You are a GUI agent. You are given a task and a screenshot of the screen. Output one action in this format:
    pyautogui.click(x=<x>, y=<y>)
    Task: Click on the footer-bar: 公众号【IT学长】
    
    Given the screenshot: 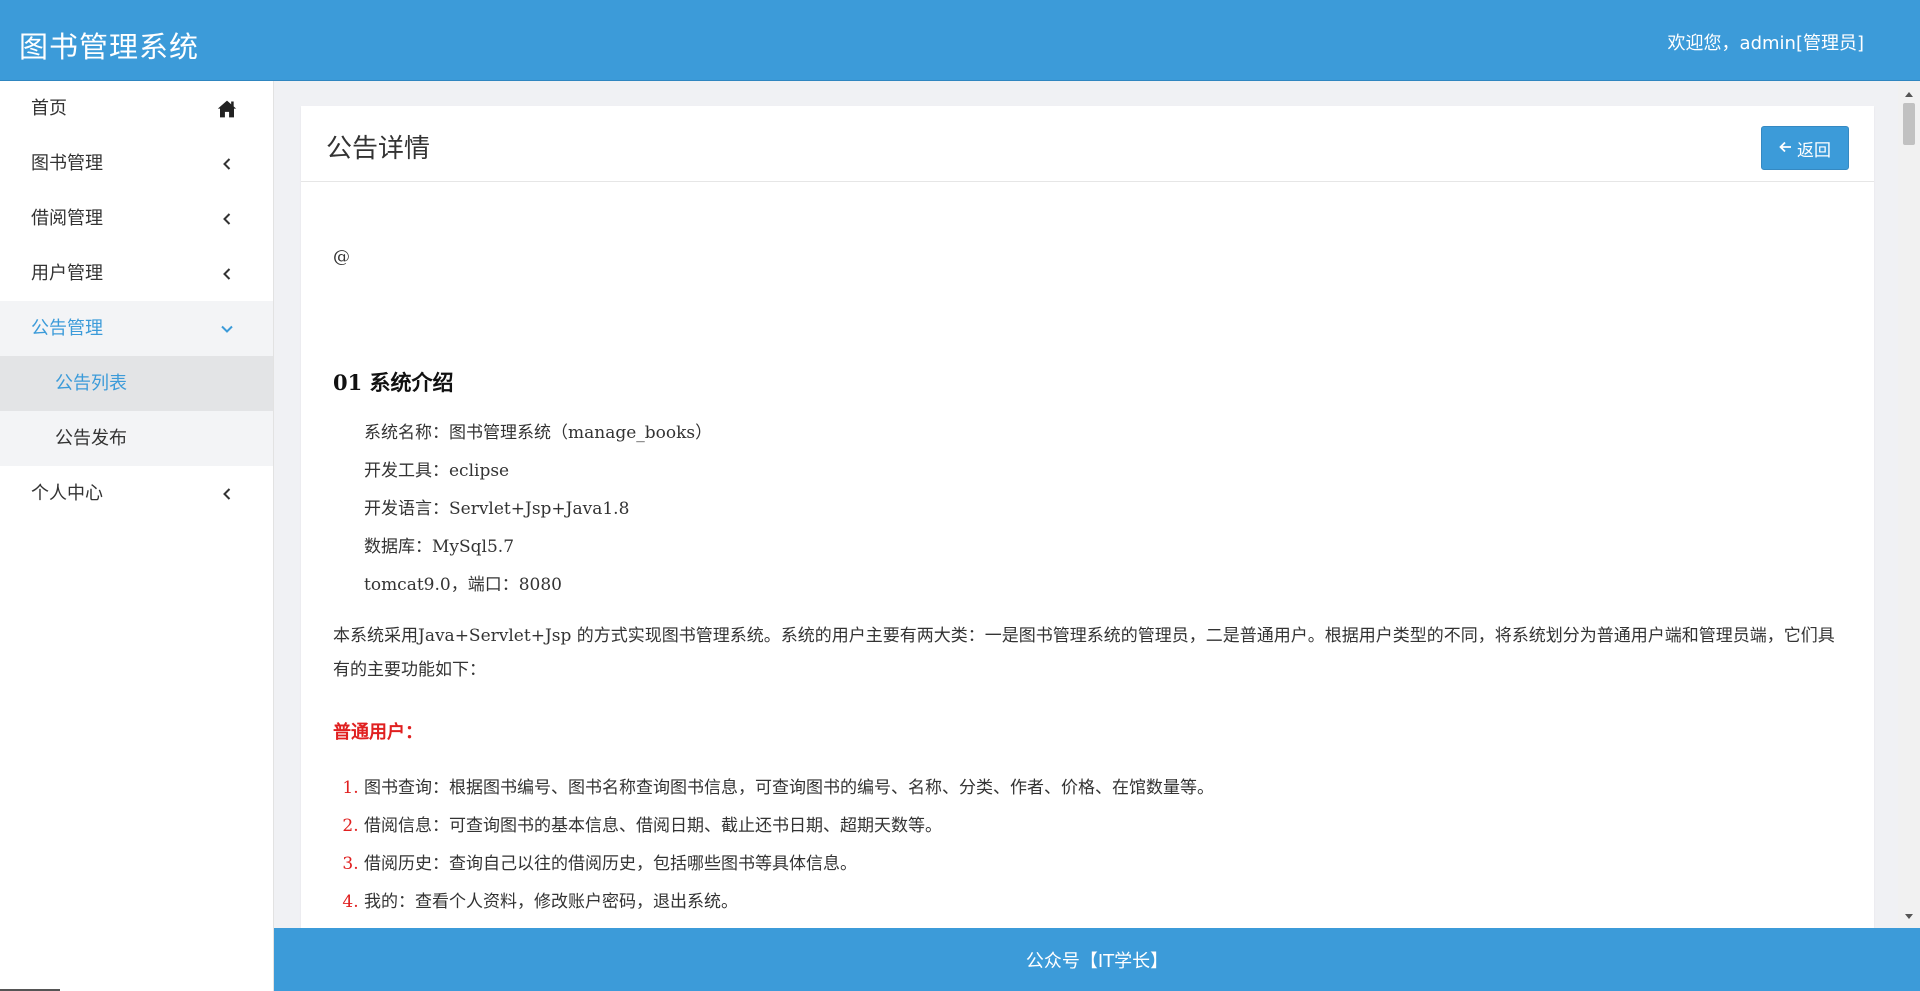 What is the action you would take?
    pyautogui.click(x=1097, y=959)
    